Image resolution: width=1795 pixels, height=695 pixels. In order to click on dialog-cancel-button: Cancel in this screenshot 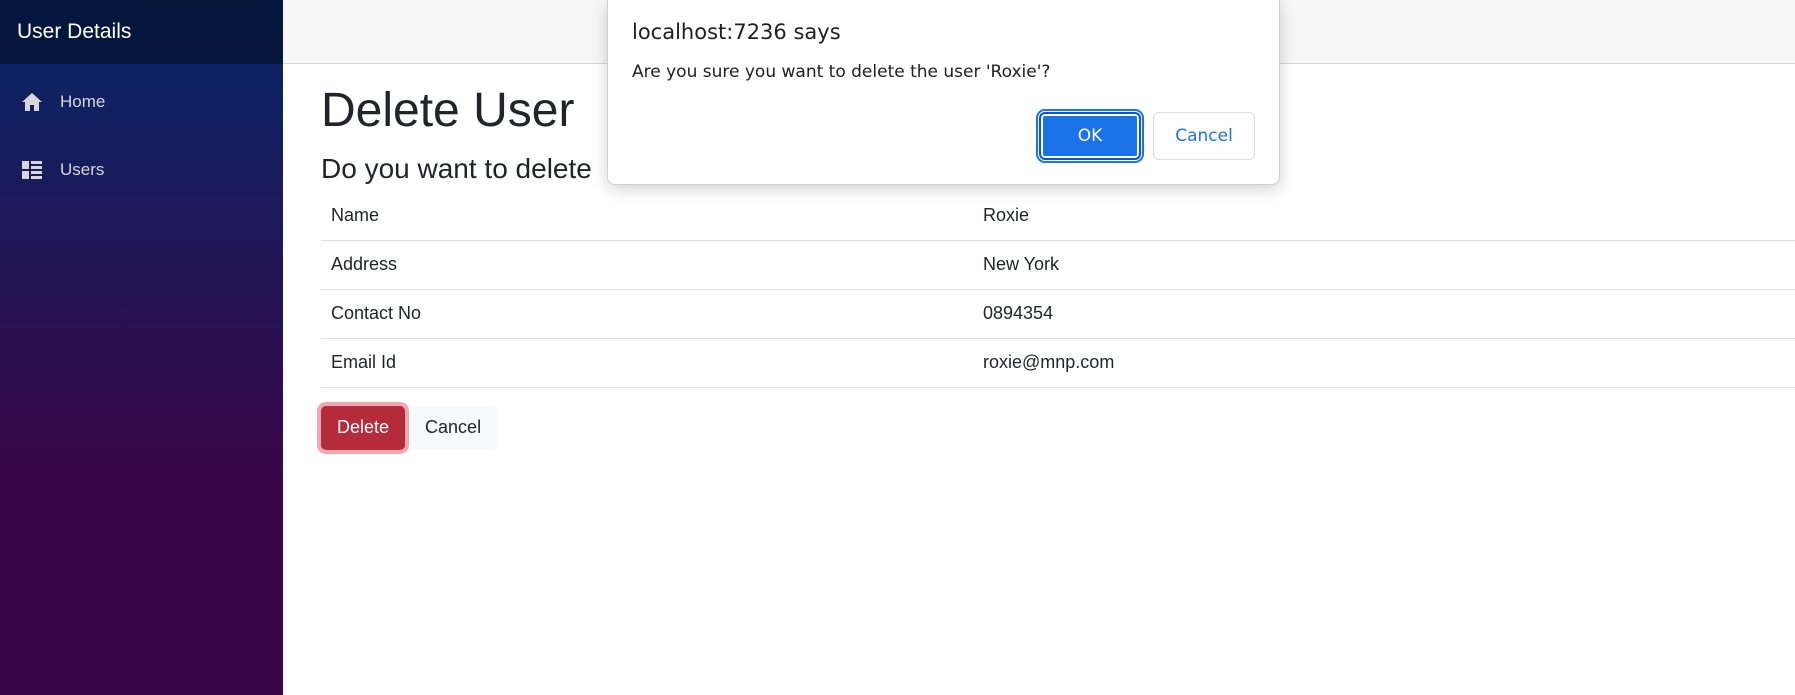, I will do `click(1204, 136)`.